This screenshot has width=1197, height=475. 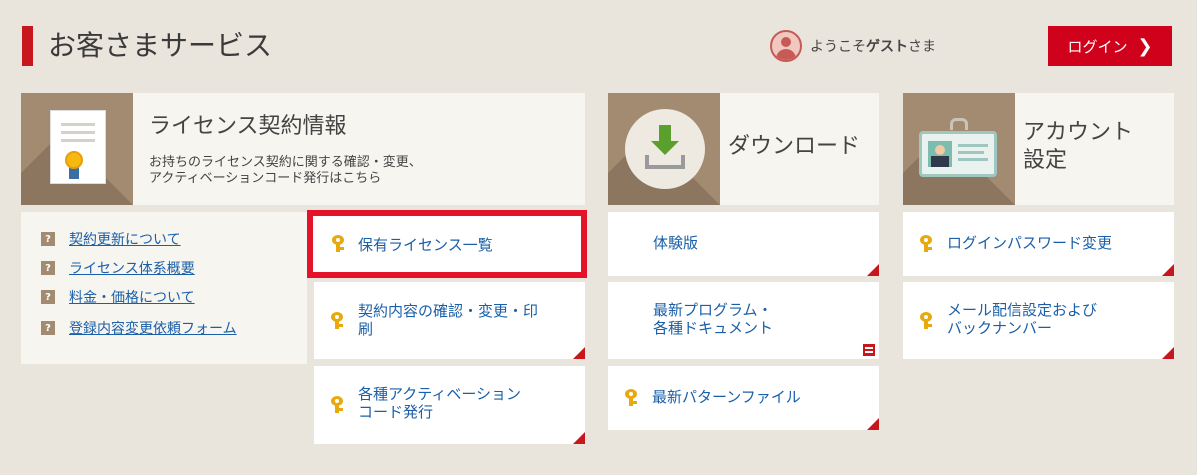 I want to click on account-panel-image, so click(x=959, y=149).